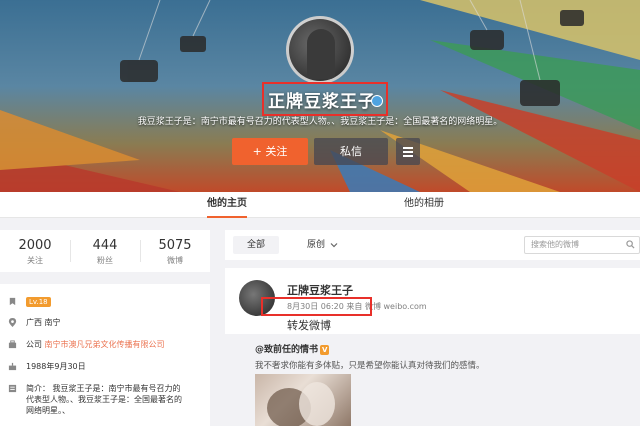  What do you see at coordinates (12, 322) in the screenshot?
I see `location-icon` at bounding box center [12, 322].